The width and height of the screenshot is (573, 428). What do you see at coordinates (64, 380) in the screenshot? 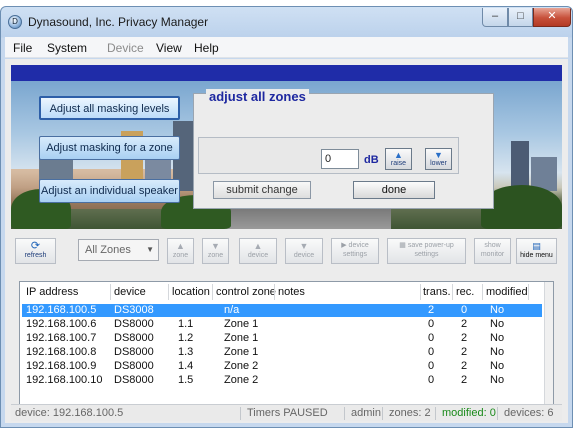
I see `cell-ip: 192.168.100.10` at bounding box center [64, 380].